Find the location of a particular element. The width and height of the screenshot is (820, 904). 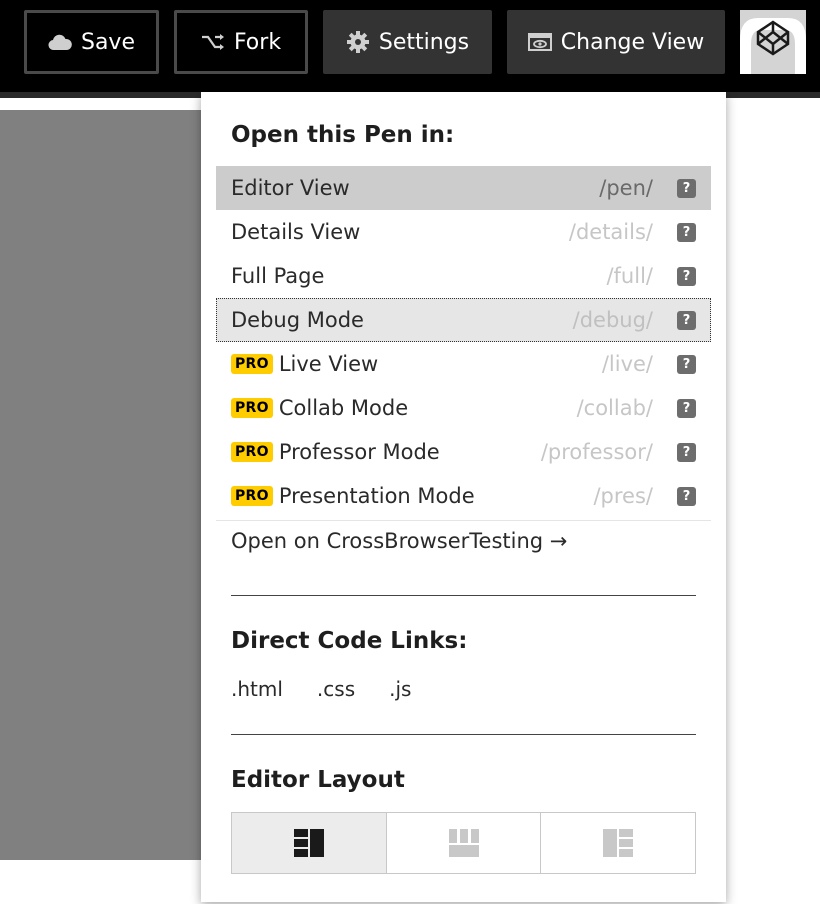

css-link: .css is located at coordinates (336, 689).